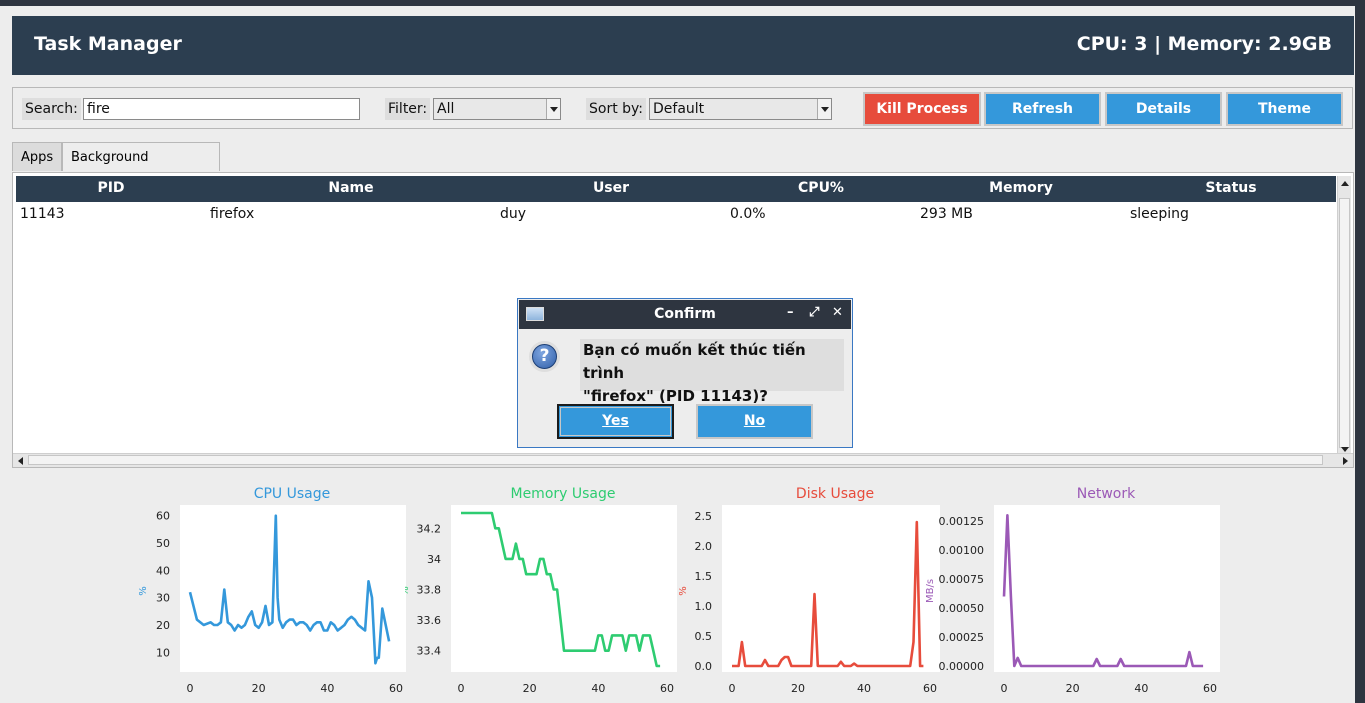  I want to click on cpu-xtick-2: 40, so click(327, 688).